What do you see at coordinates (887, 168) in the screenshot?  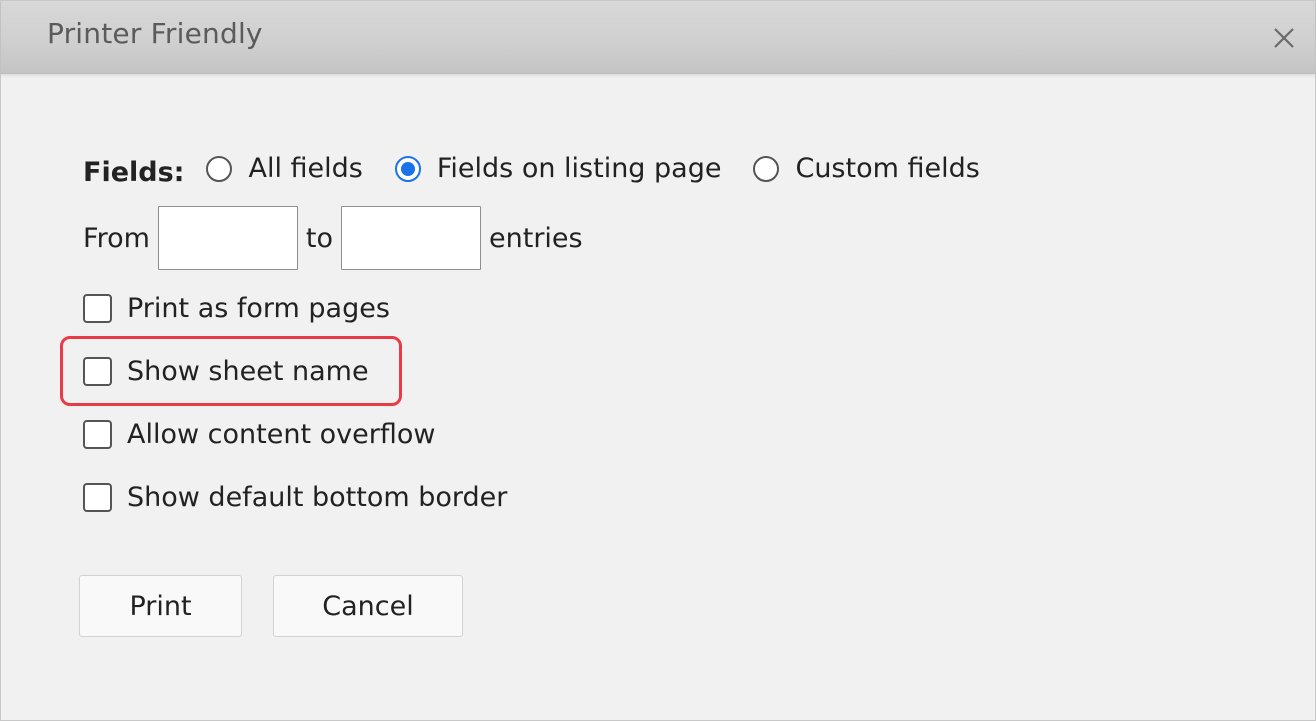 I see `radio-label-custom-fields: Custom fields` at bounding box center [887, 168].